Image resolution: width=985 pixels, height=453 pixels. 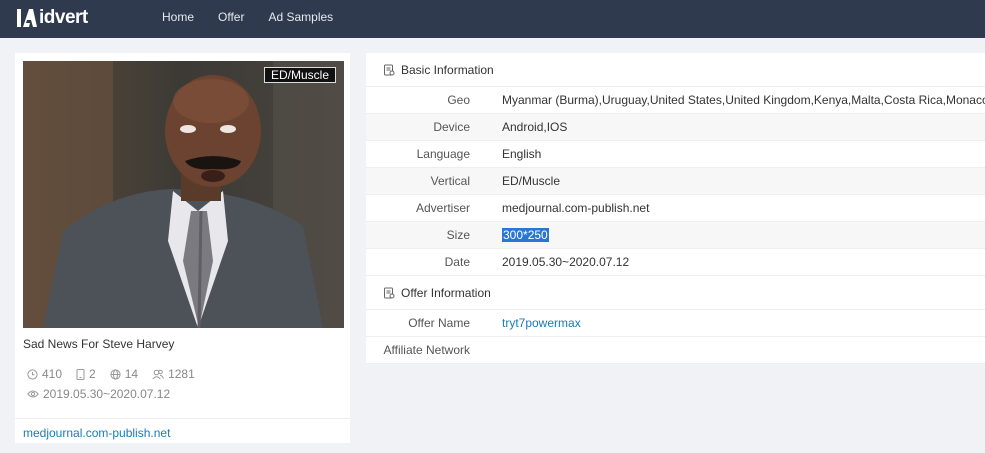 What do you see at coordinates (522, 154) in the screenshot?
I see `info-value: English` at bounding box center [522, 154].